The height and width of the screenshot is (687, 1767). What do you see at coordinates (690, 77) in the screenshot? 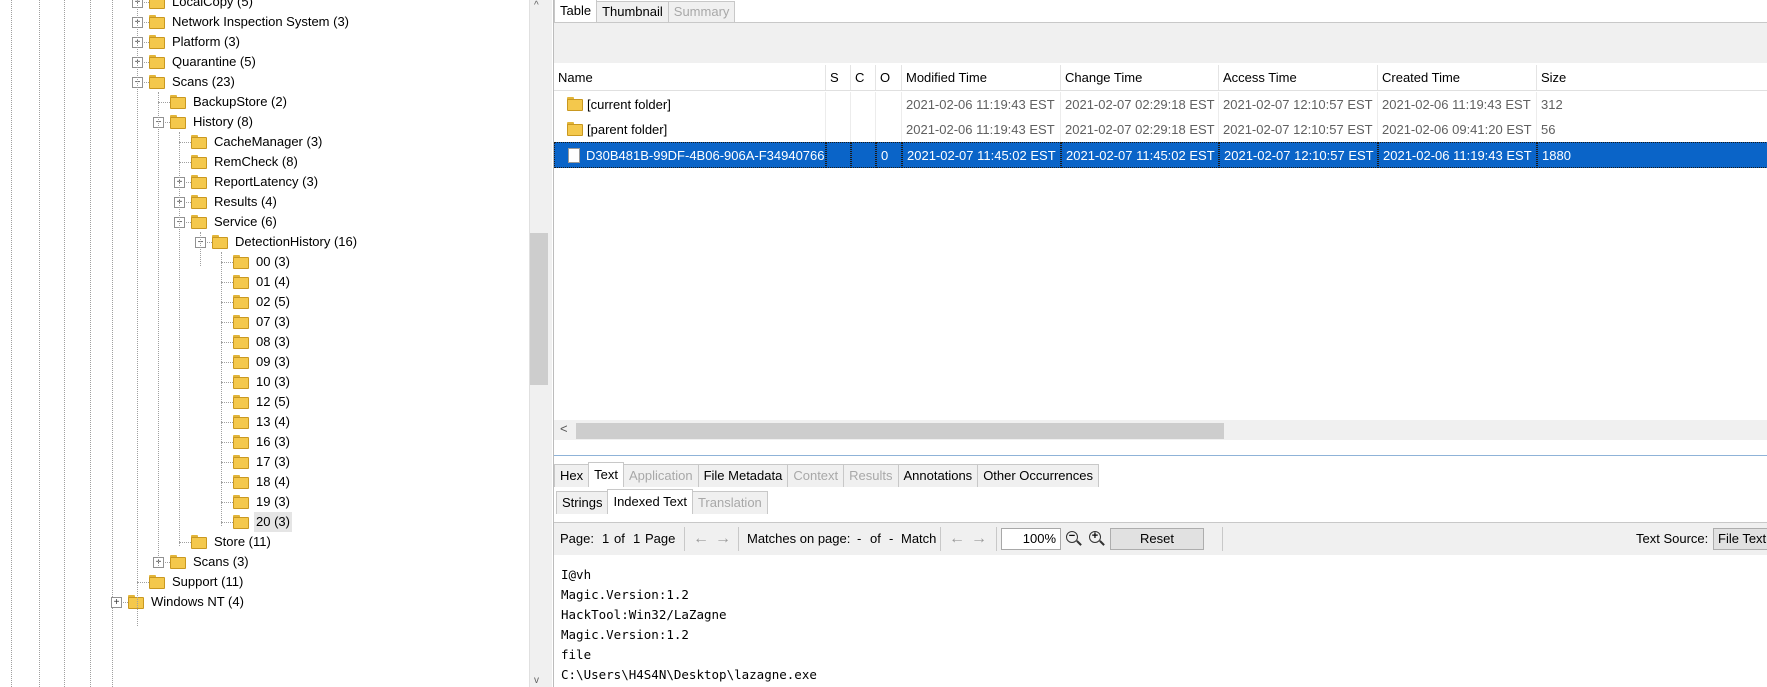
I see `column-header: Name` at bounding box center [690, 77].